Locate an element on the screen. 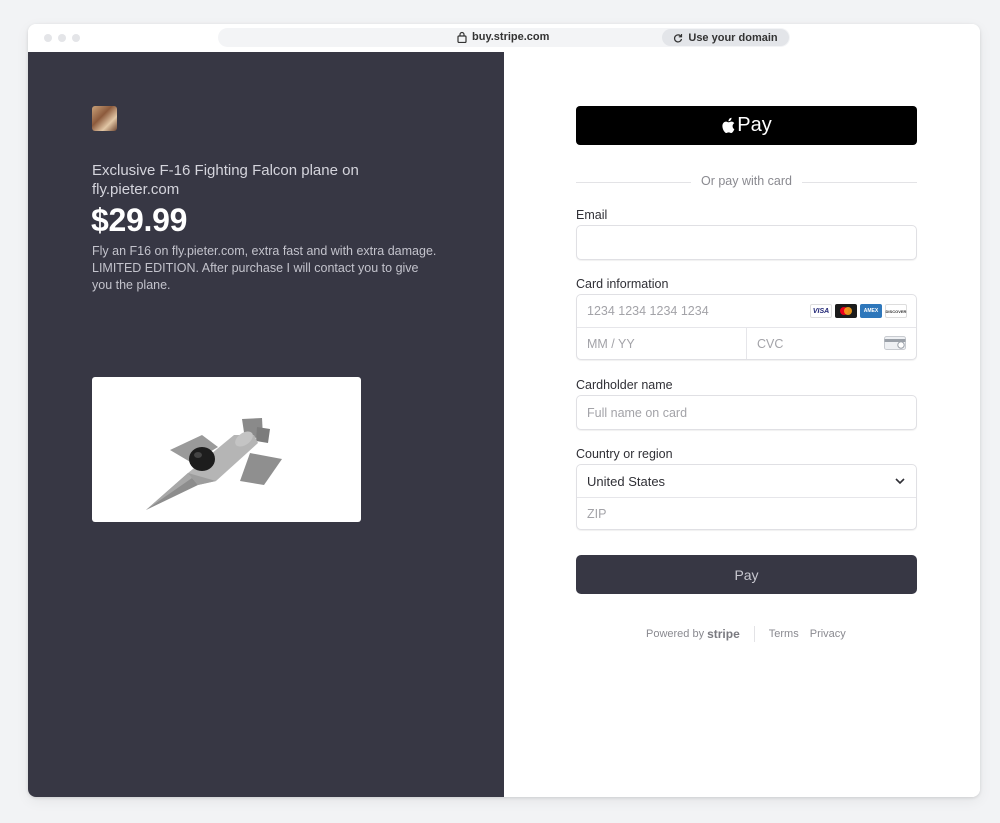 This screenshot has height=823, width=1000. card-number-placeholder: 1234 1234 1234 1234 is located at coordinates (648, 311).